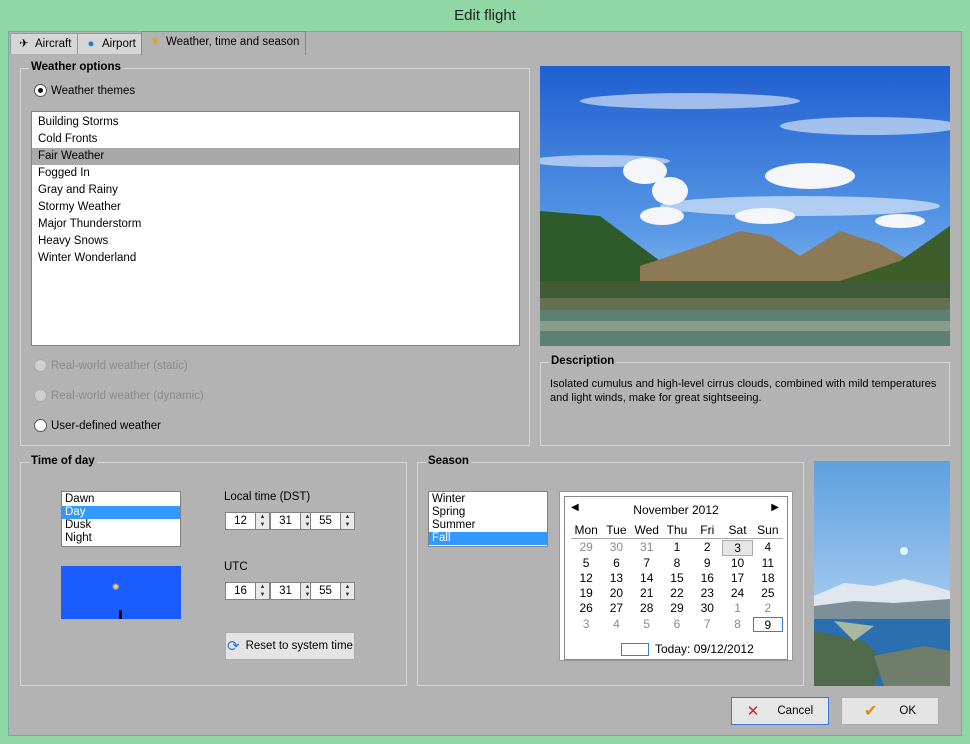 Image resolution: width=970 pixels, height=744 pixels. I want to click on calendar-day: 23, so click(707, 593).